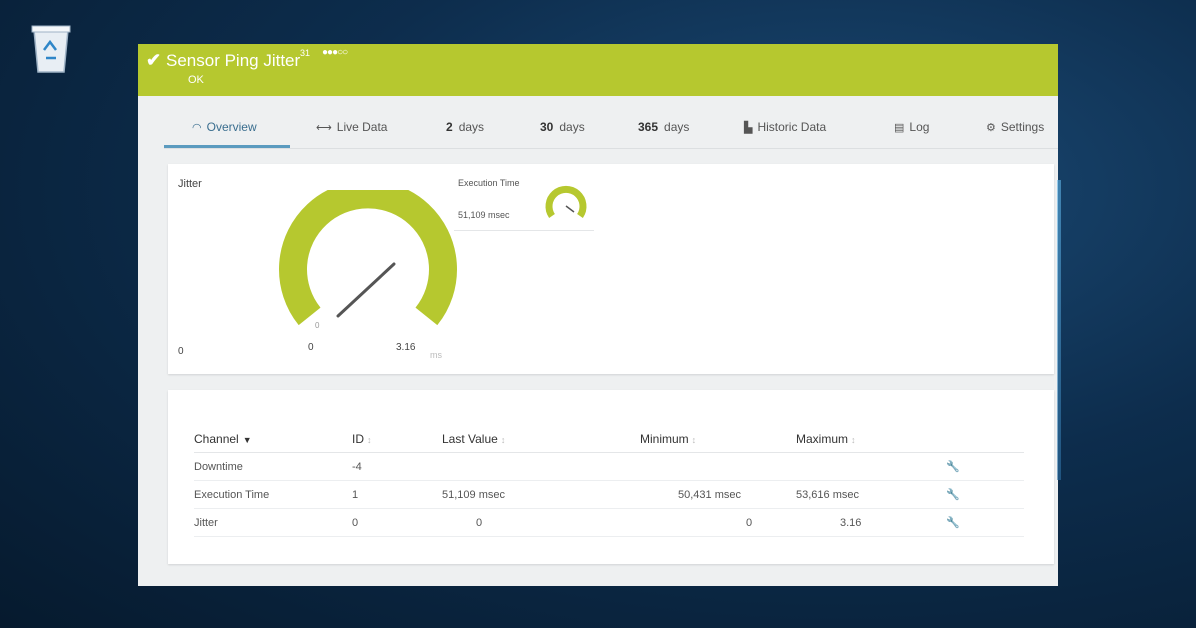 The image size is (1196, 628). Describe the element at coordinates (541, 466) in the screenshot. I see `cell-last` at that location.